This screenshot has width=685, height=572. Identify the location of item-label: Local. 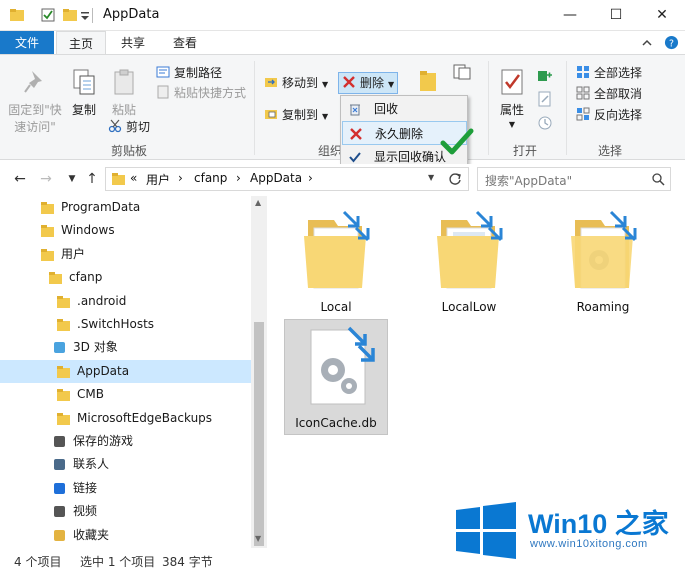
(336, 307).